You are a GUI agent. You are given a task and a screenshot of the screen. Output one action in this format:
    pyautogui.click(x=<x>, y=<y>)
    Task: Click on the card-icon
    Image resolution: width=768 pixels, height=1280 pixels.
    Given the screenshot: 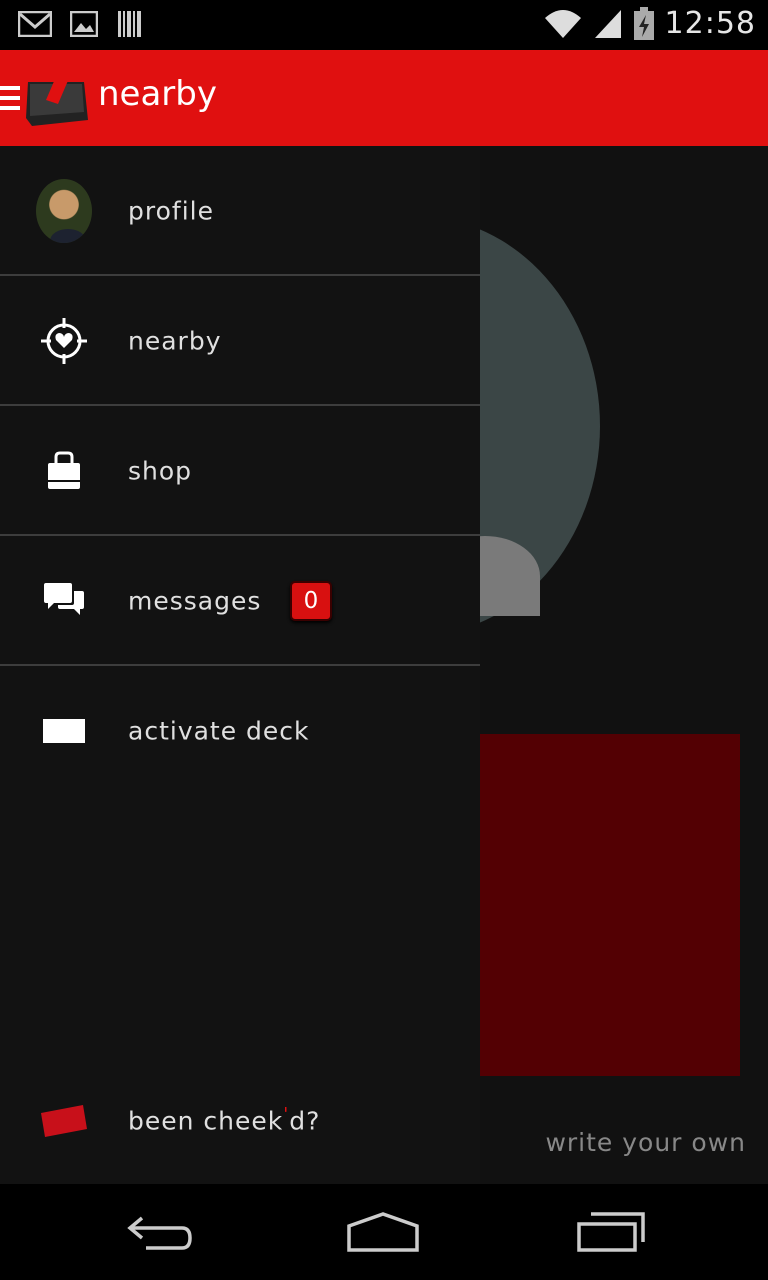 What is the action you would take?
    pyautogui.click(x=64, y=731)
    